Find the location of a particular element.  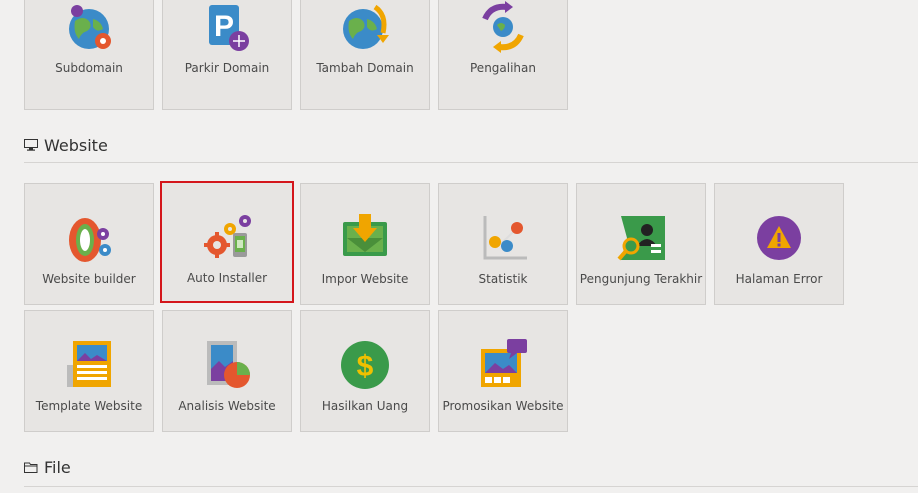

statistics-icon is located at coordinates (503, 238).